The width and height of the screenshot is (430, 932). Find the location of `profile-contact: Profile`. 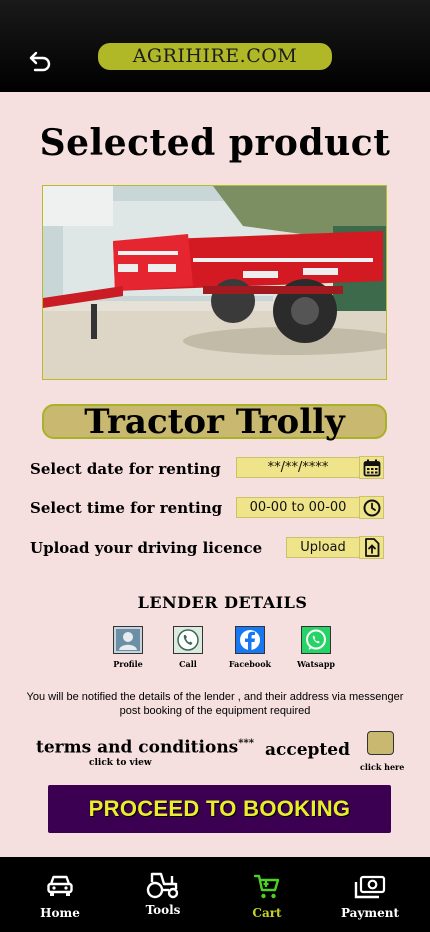

profile-contact: Profile is located at coordinates (128, 647).